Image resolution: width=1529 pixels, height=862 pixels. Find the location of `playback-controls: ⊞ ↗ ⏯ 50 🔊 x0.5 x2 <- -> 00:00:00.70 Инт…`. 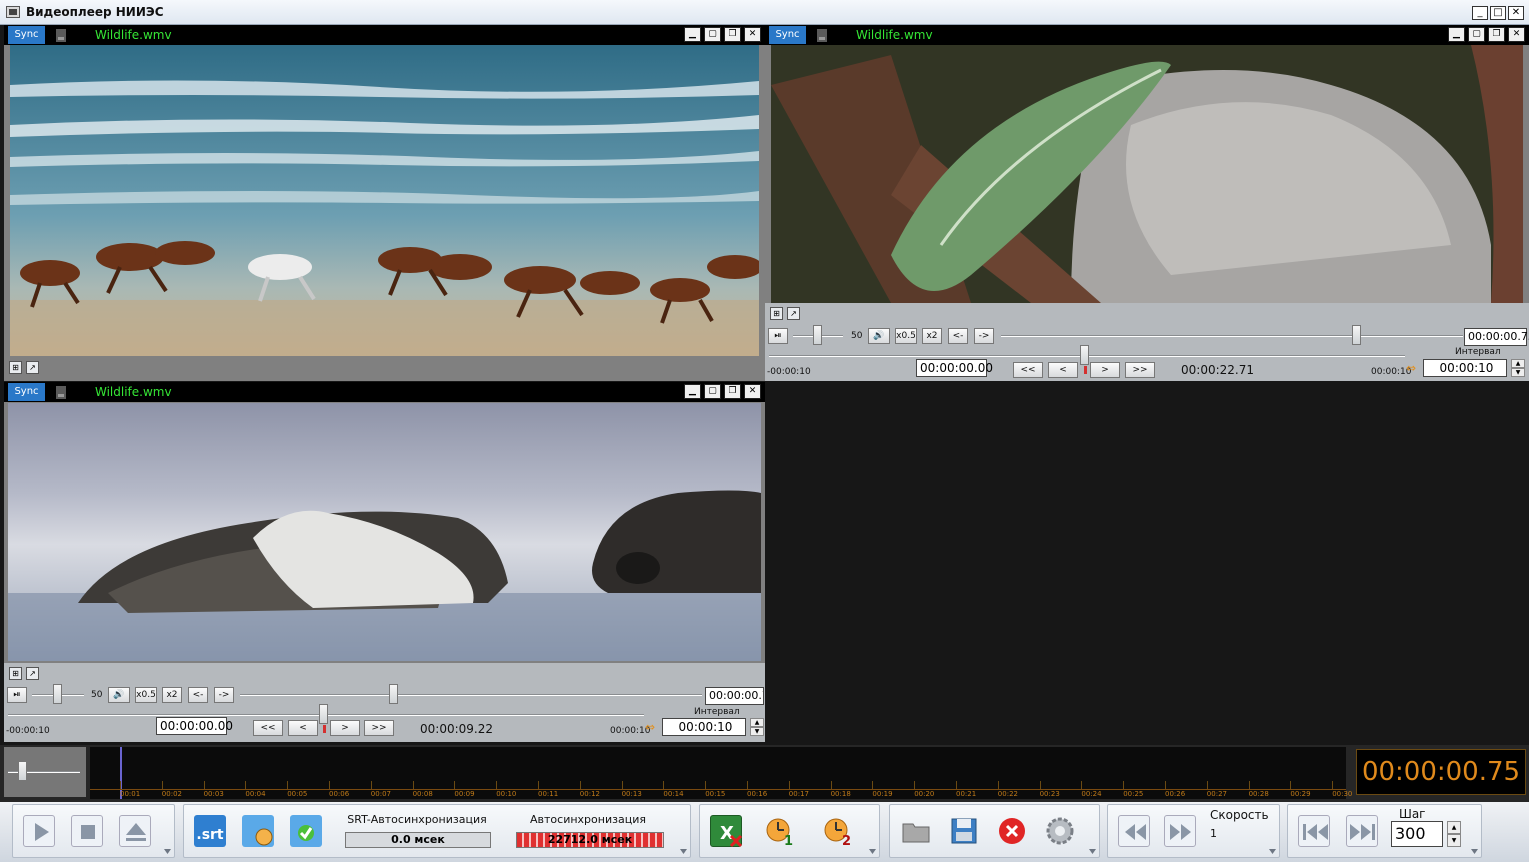

playback-controls: ⊞ ↗ ⏯ 50 🔊 x0.5 x2 <- -> 00:00:00.70 Инт… is located at coordinates (384, 702).